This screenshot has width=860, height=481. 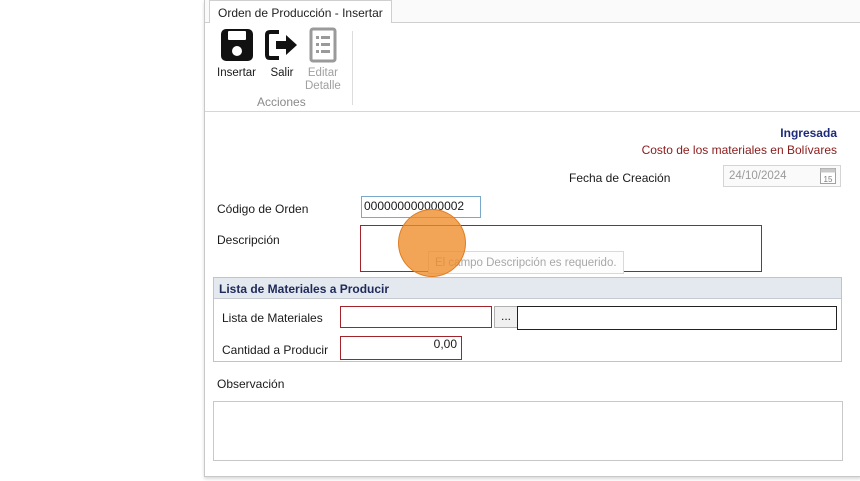 I want to click on edit-detail-label-line1: Editar, so click(x=322, y=73).